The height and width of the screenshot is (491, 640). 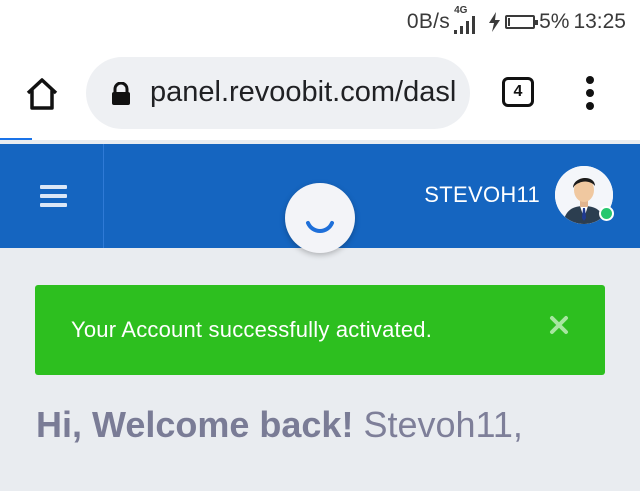 I want to click on welcome-heading: Hi, Welcome back! Stevoh11,, so click(x=279, y=425).